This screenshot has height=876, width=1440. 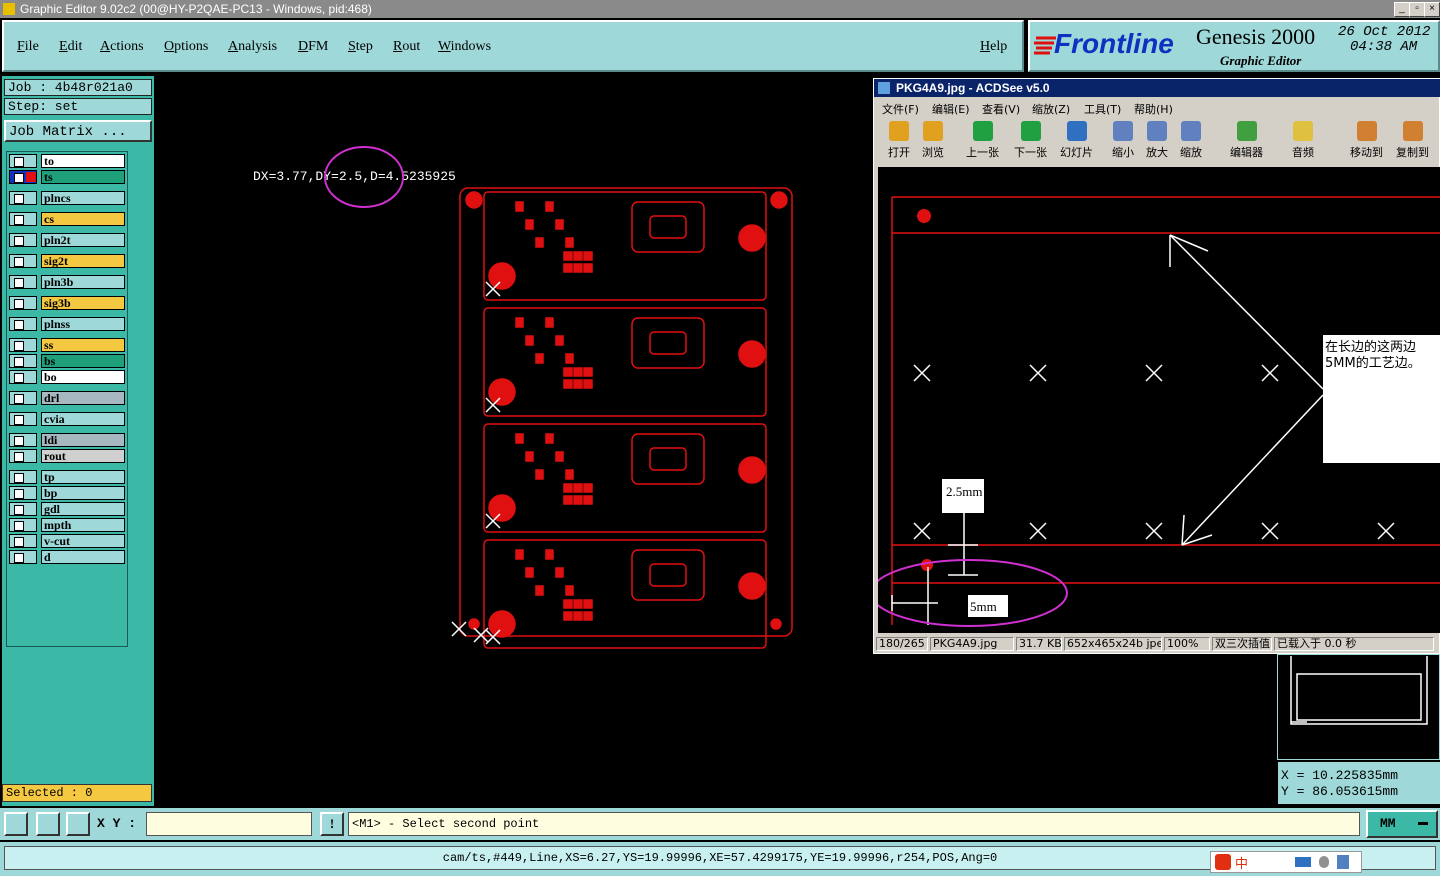 I want to click on layer-name: bp, so click(x=83, y=493).